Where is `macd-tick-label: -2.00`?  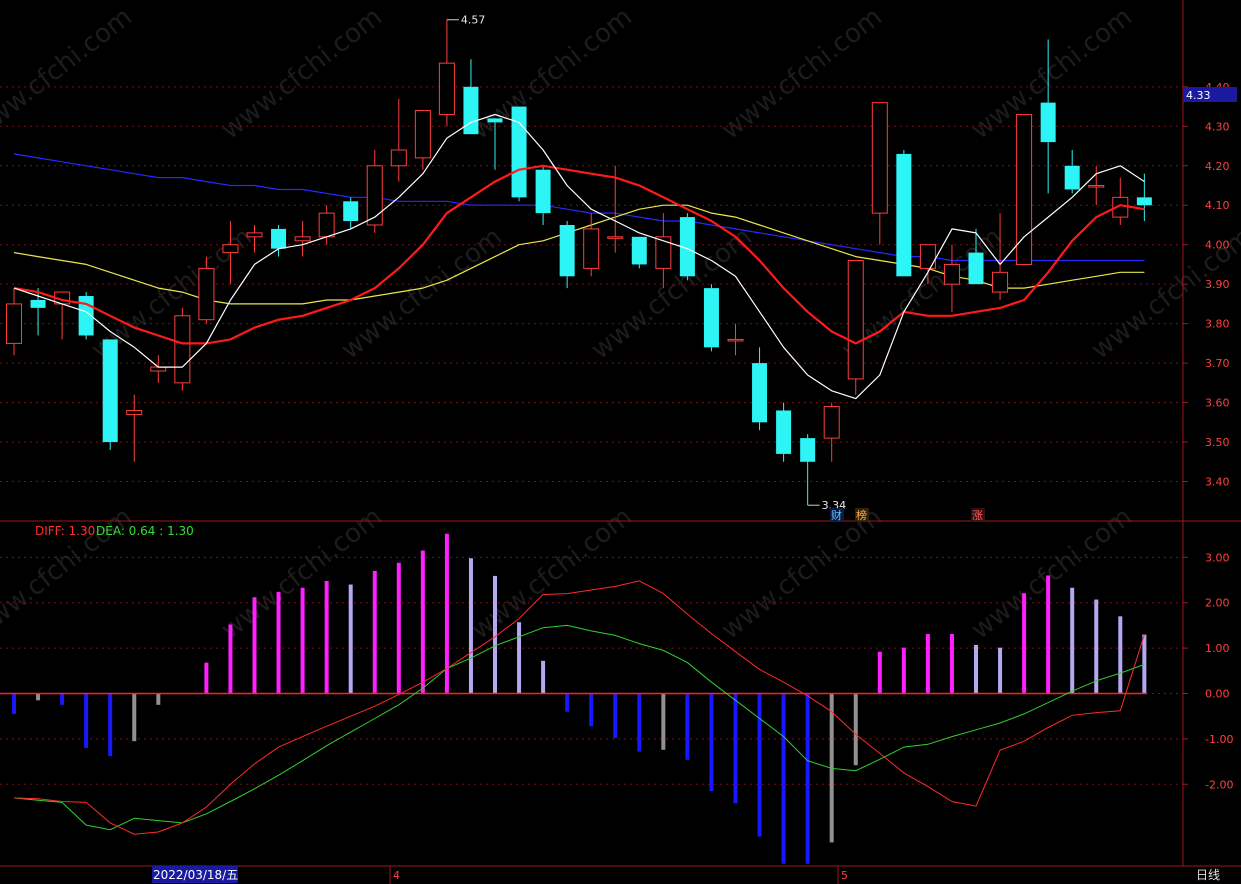 macd-tick-label: -2.00 is located at coordinates (1219, 784).